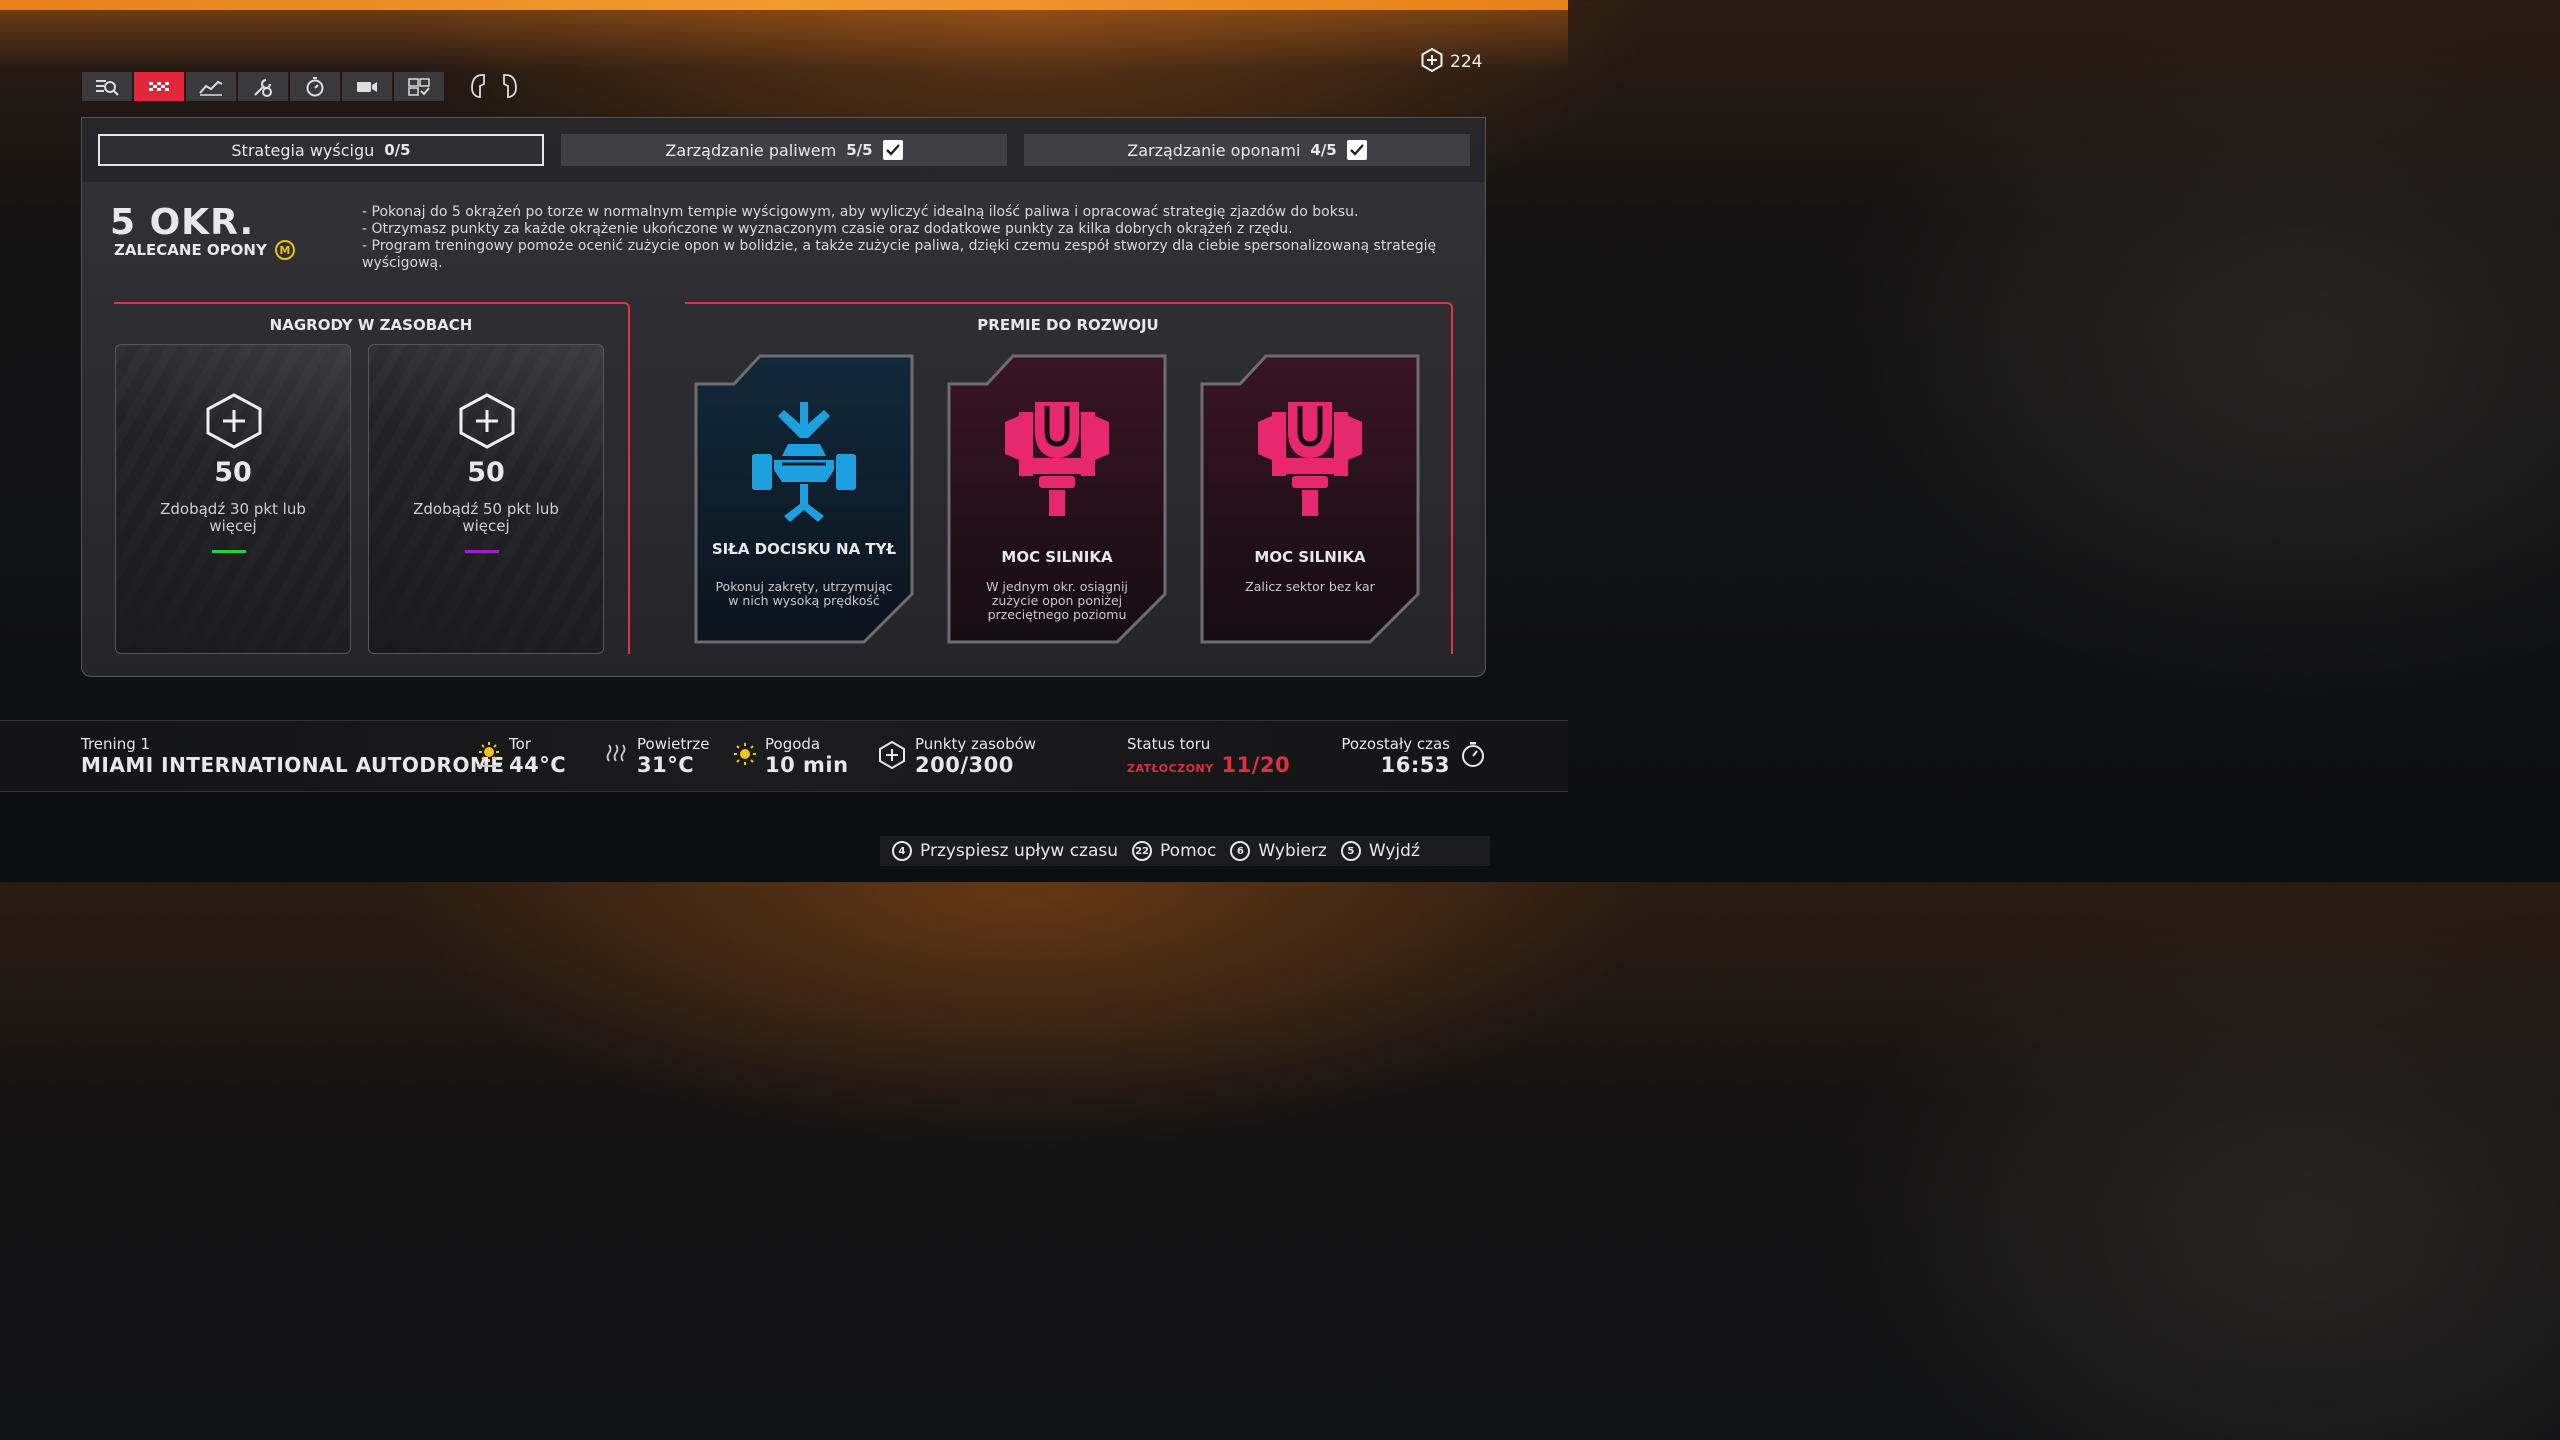 This screenshot has width=2560, height=1440. Describe the element at coordinates (538, 765) in the screenshot. I see `track-temp-value: 44°C` at that location.